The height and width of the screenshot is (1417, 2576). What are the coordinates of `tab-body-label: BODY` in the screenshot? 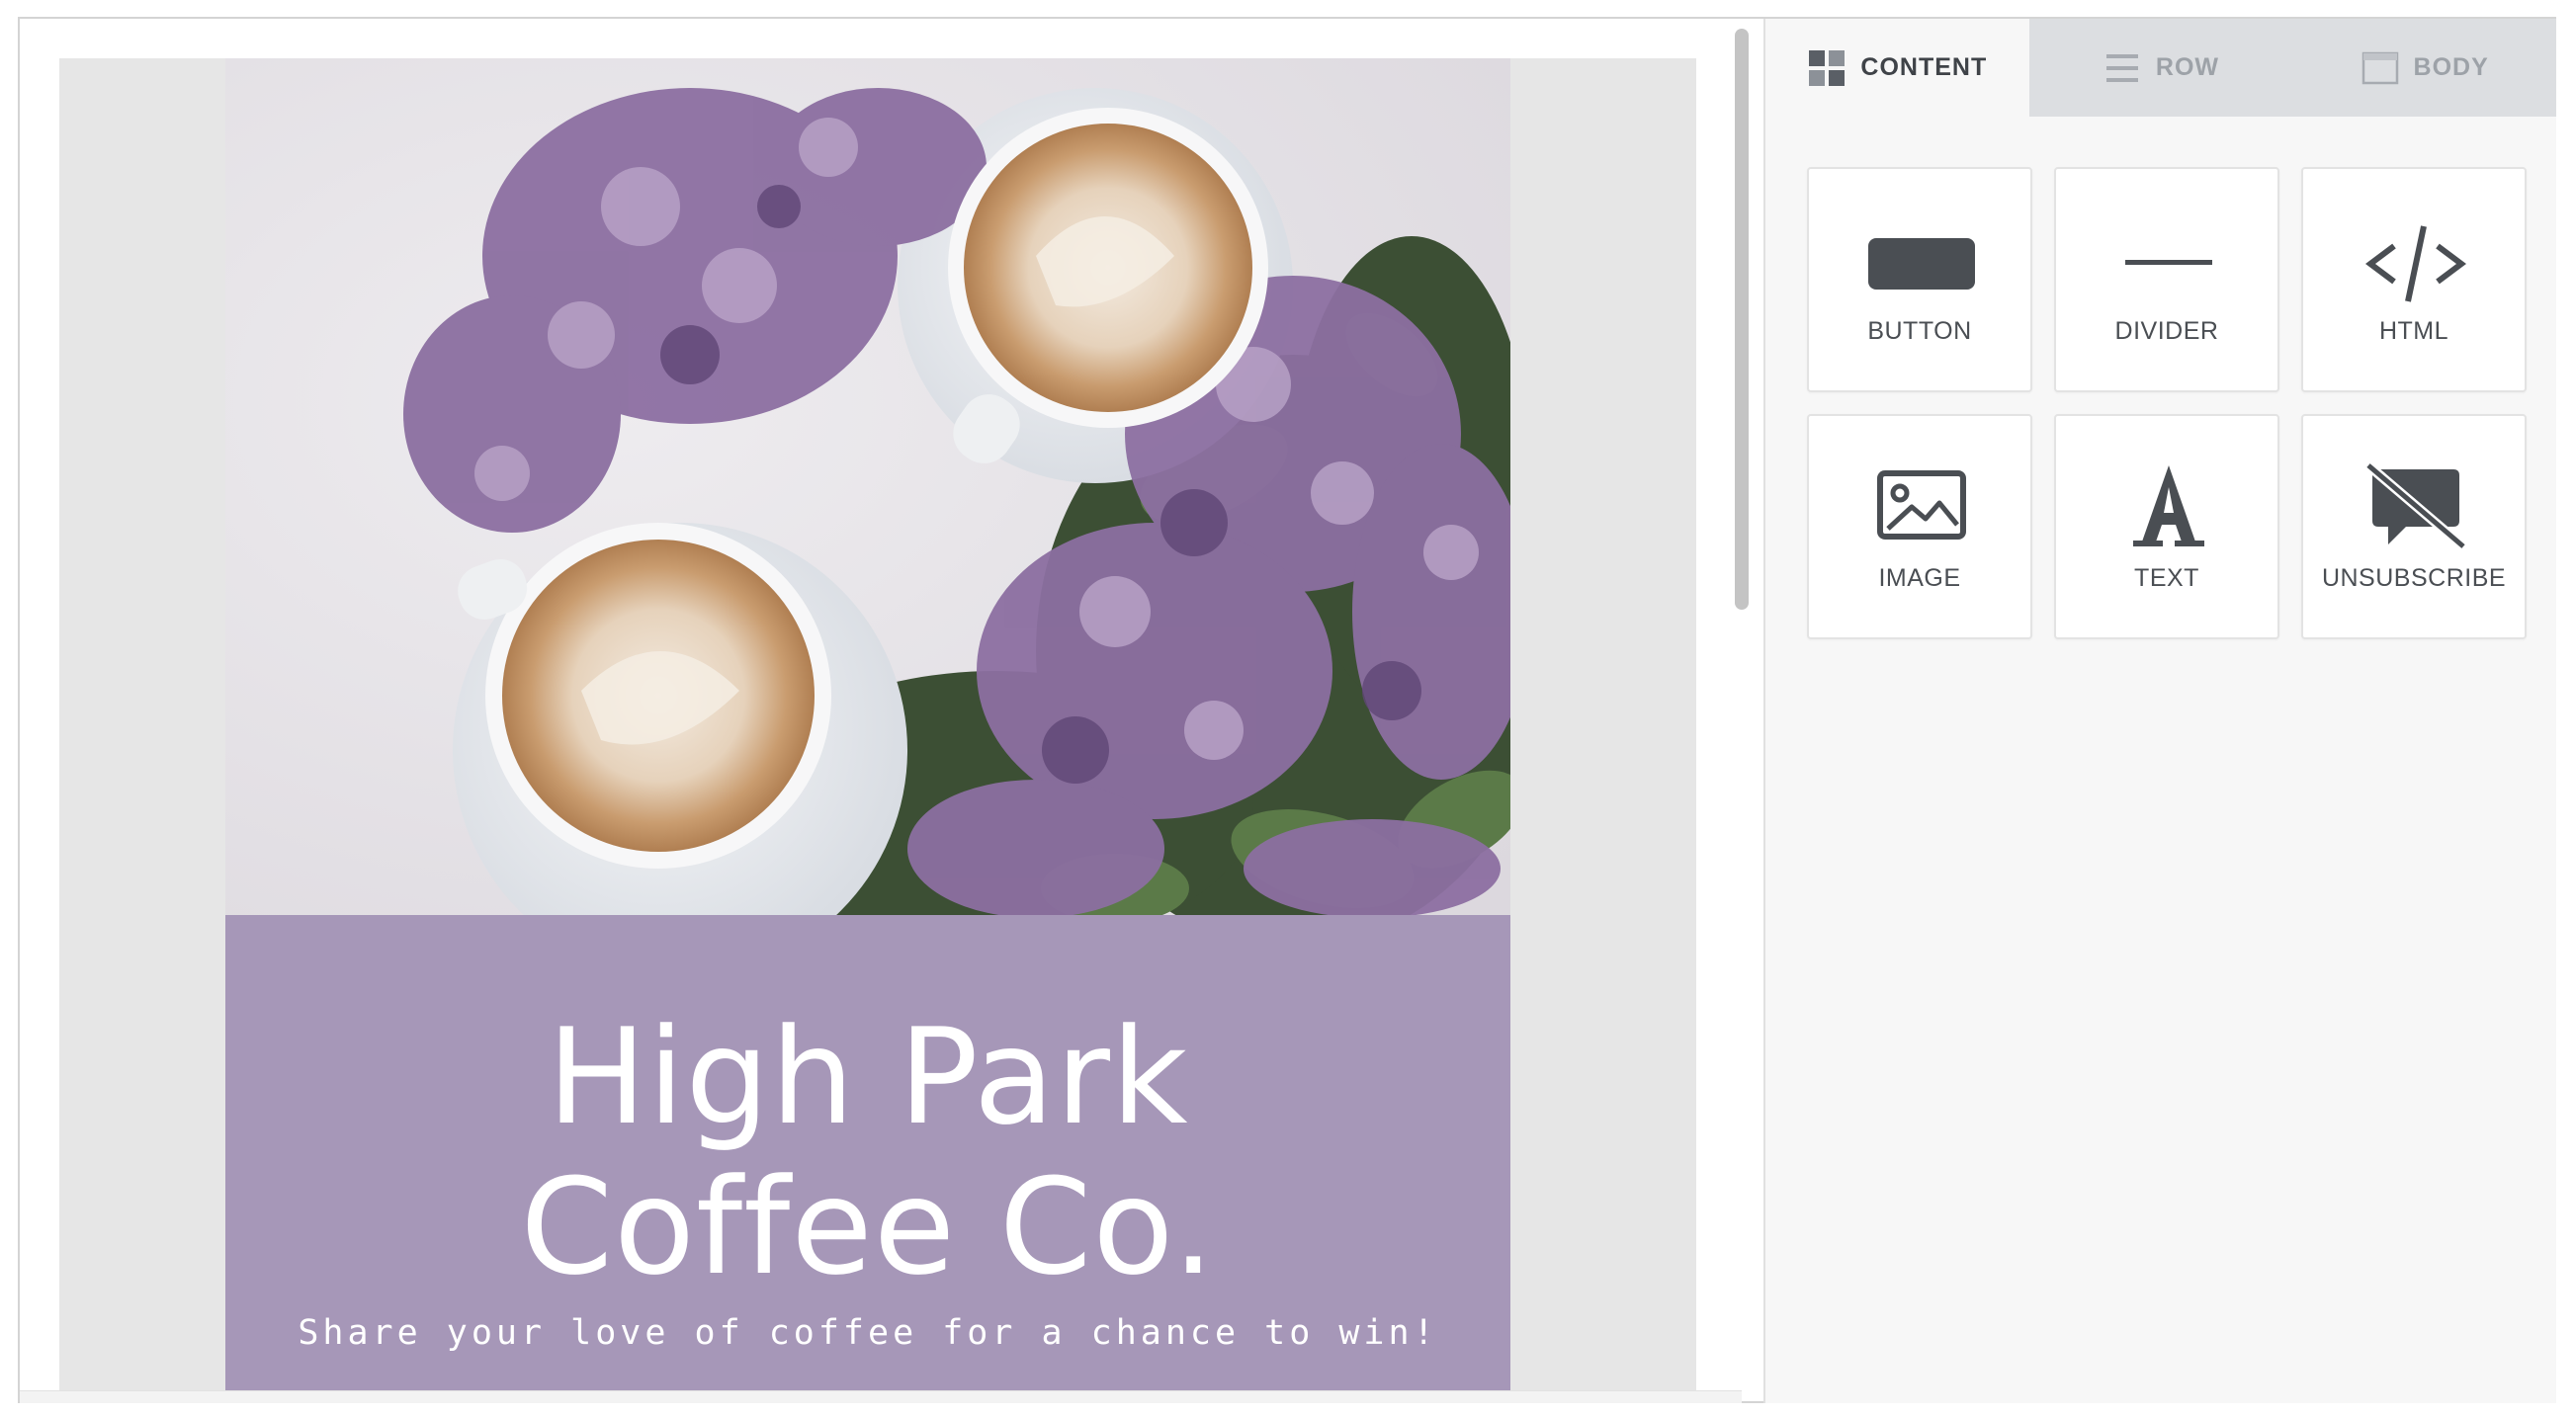 It's located at (2451, 67).